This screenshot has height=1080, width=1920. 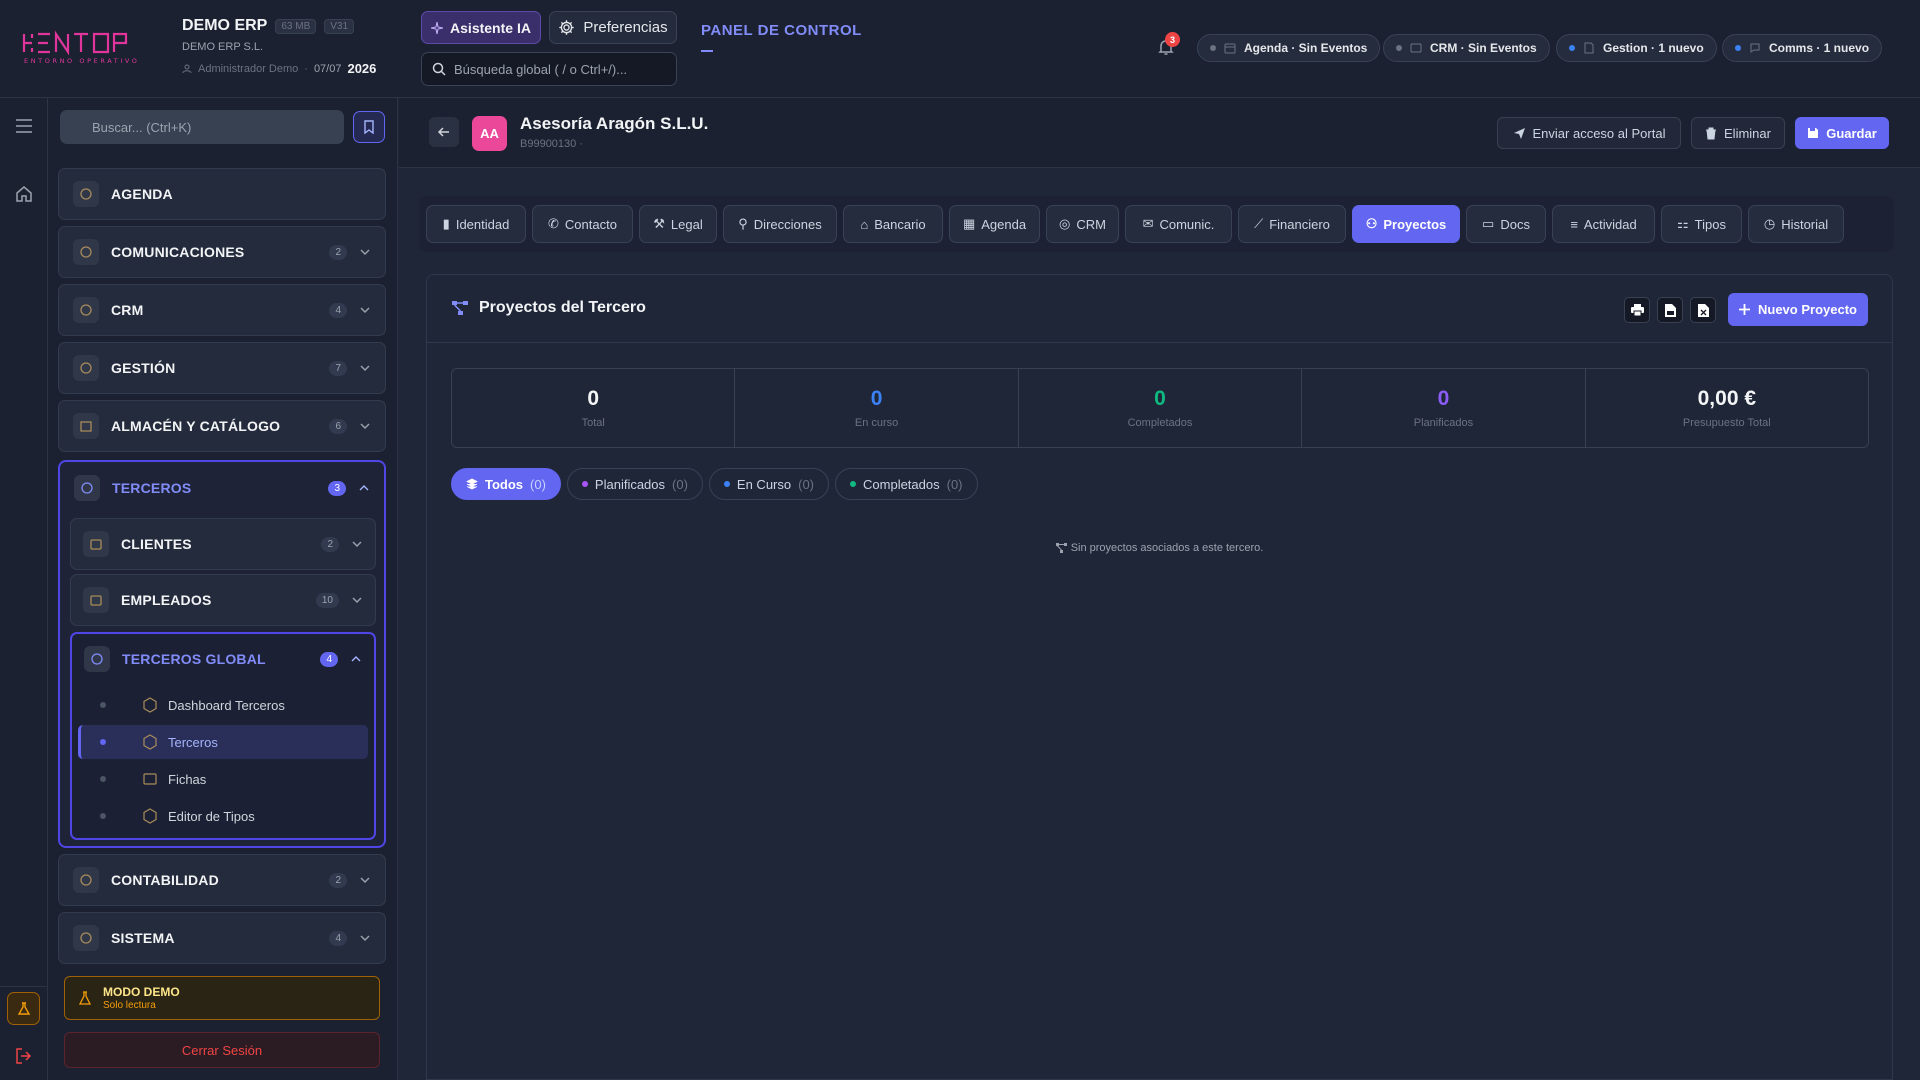 What do you see at coordinates (222, 488) in the screenshot?
I see `sidebar-section-terceros-header: TERCEROS 3` at bounding box center [222, 488].